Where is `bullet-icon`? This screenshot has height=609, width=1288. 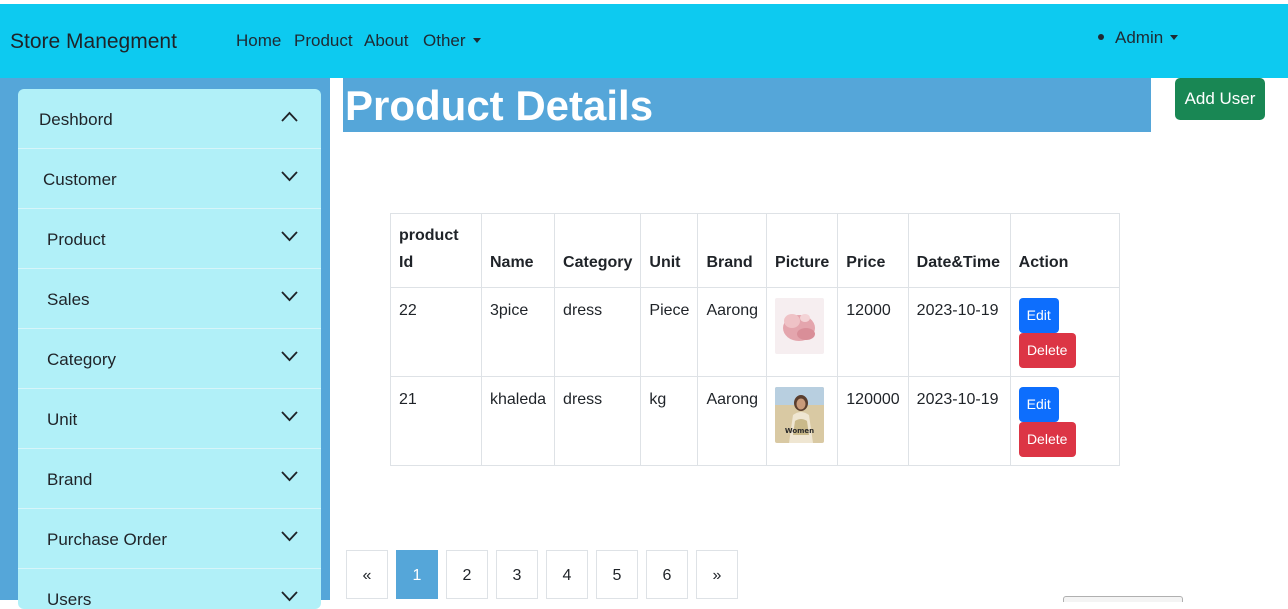 bullet-icon is located at coordinates (1101, 37).